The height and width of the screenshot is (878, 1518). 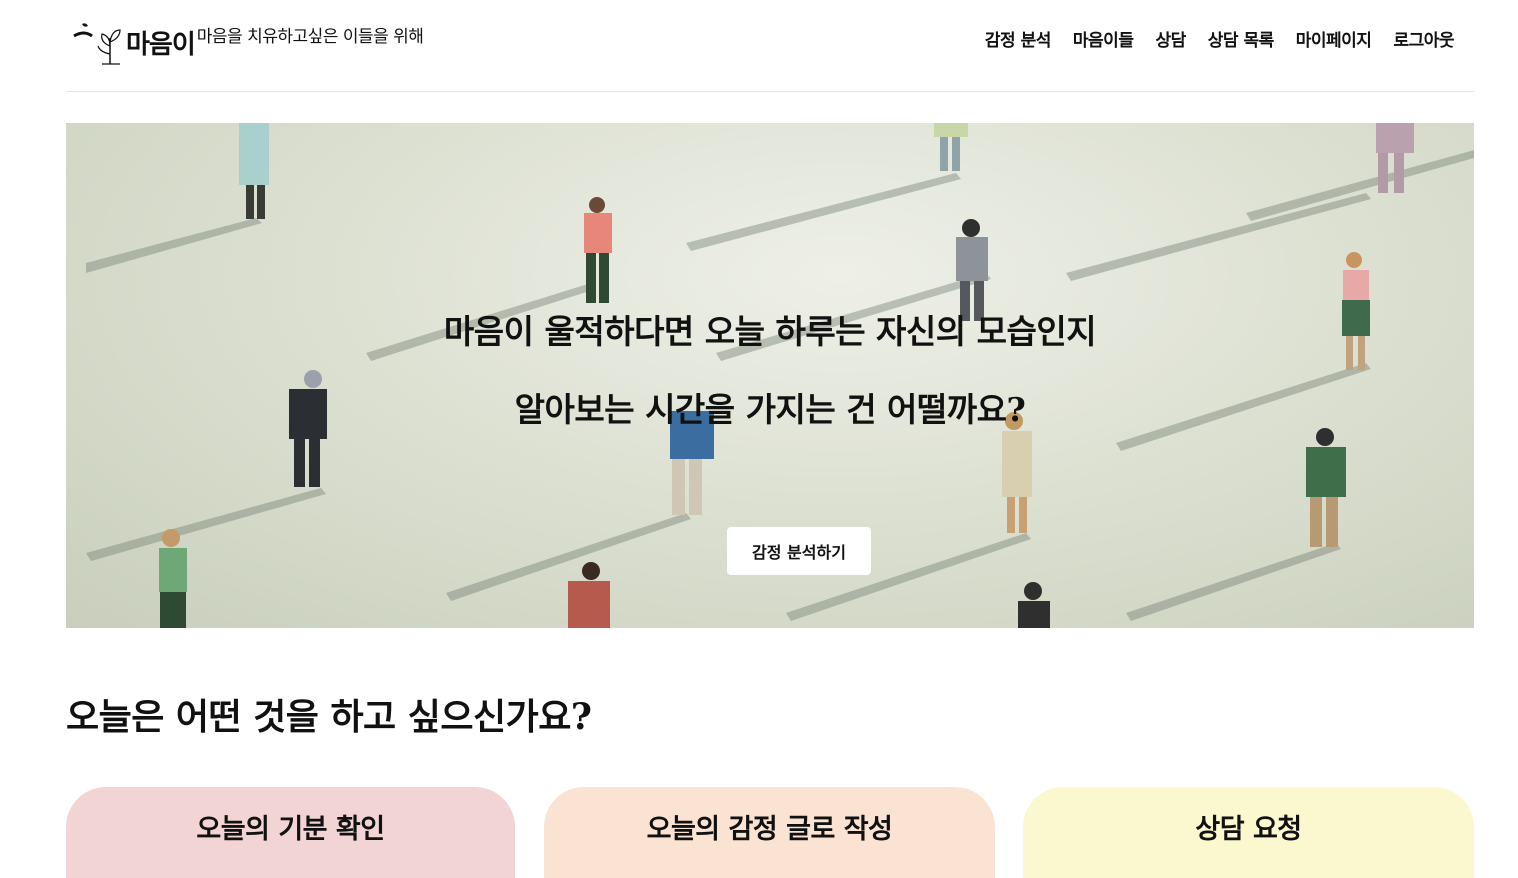 I want to click on nav-logout: 로그아웃, so click(x=1423, y=38).